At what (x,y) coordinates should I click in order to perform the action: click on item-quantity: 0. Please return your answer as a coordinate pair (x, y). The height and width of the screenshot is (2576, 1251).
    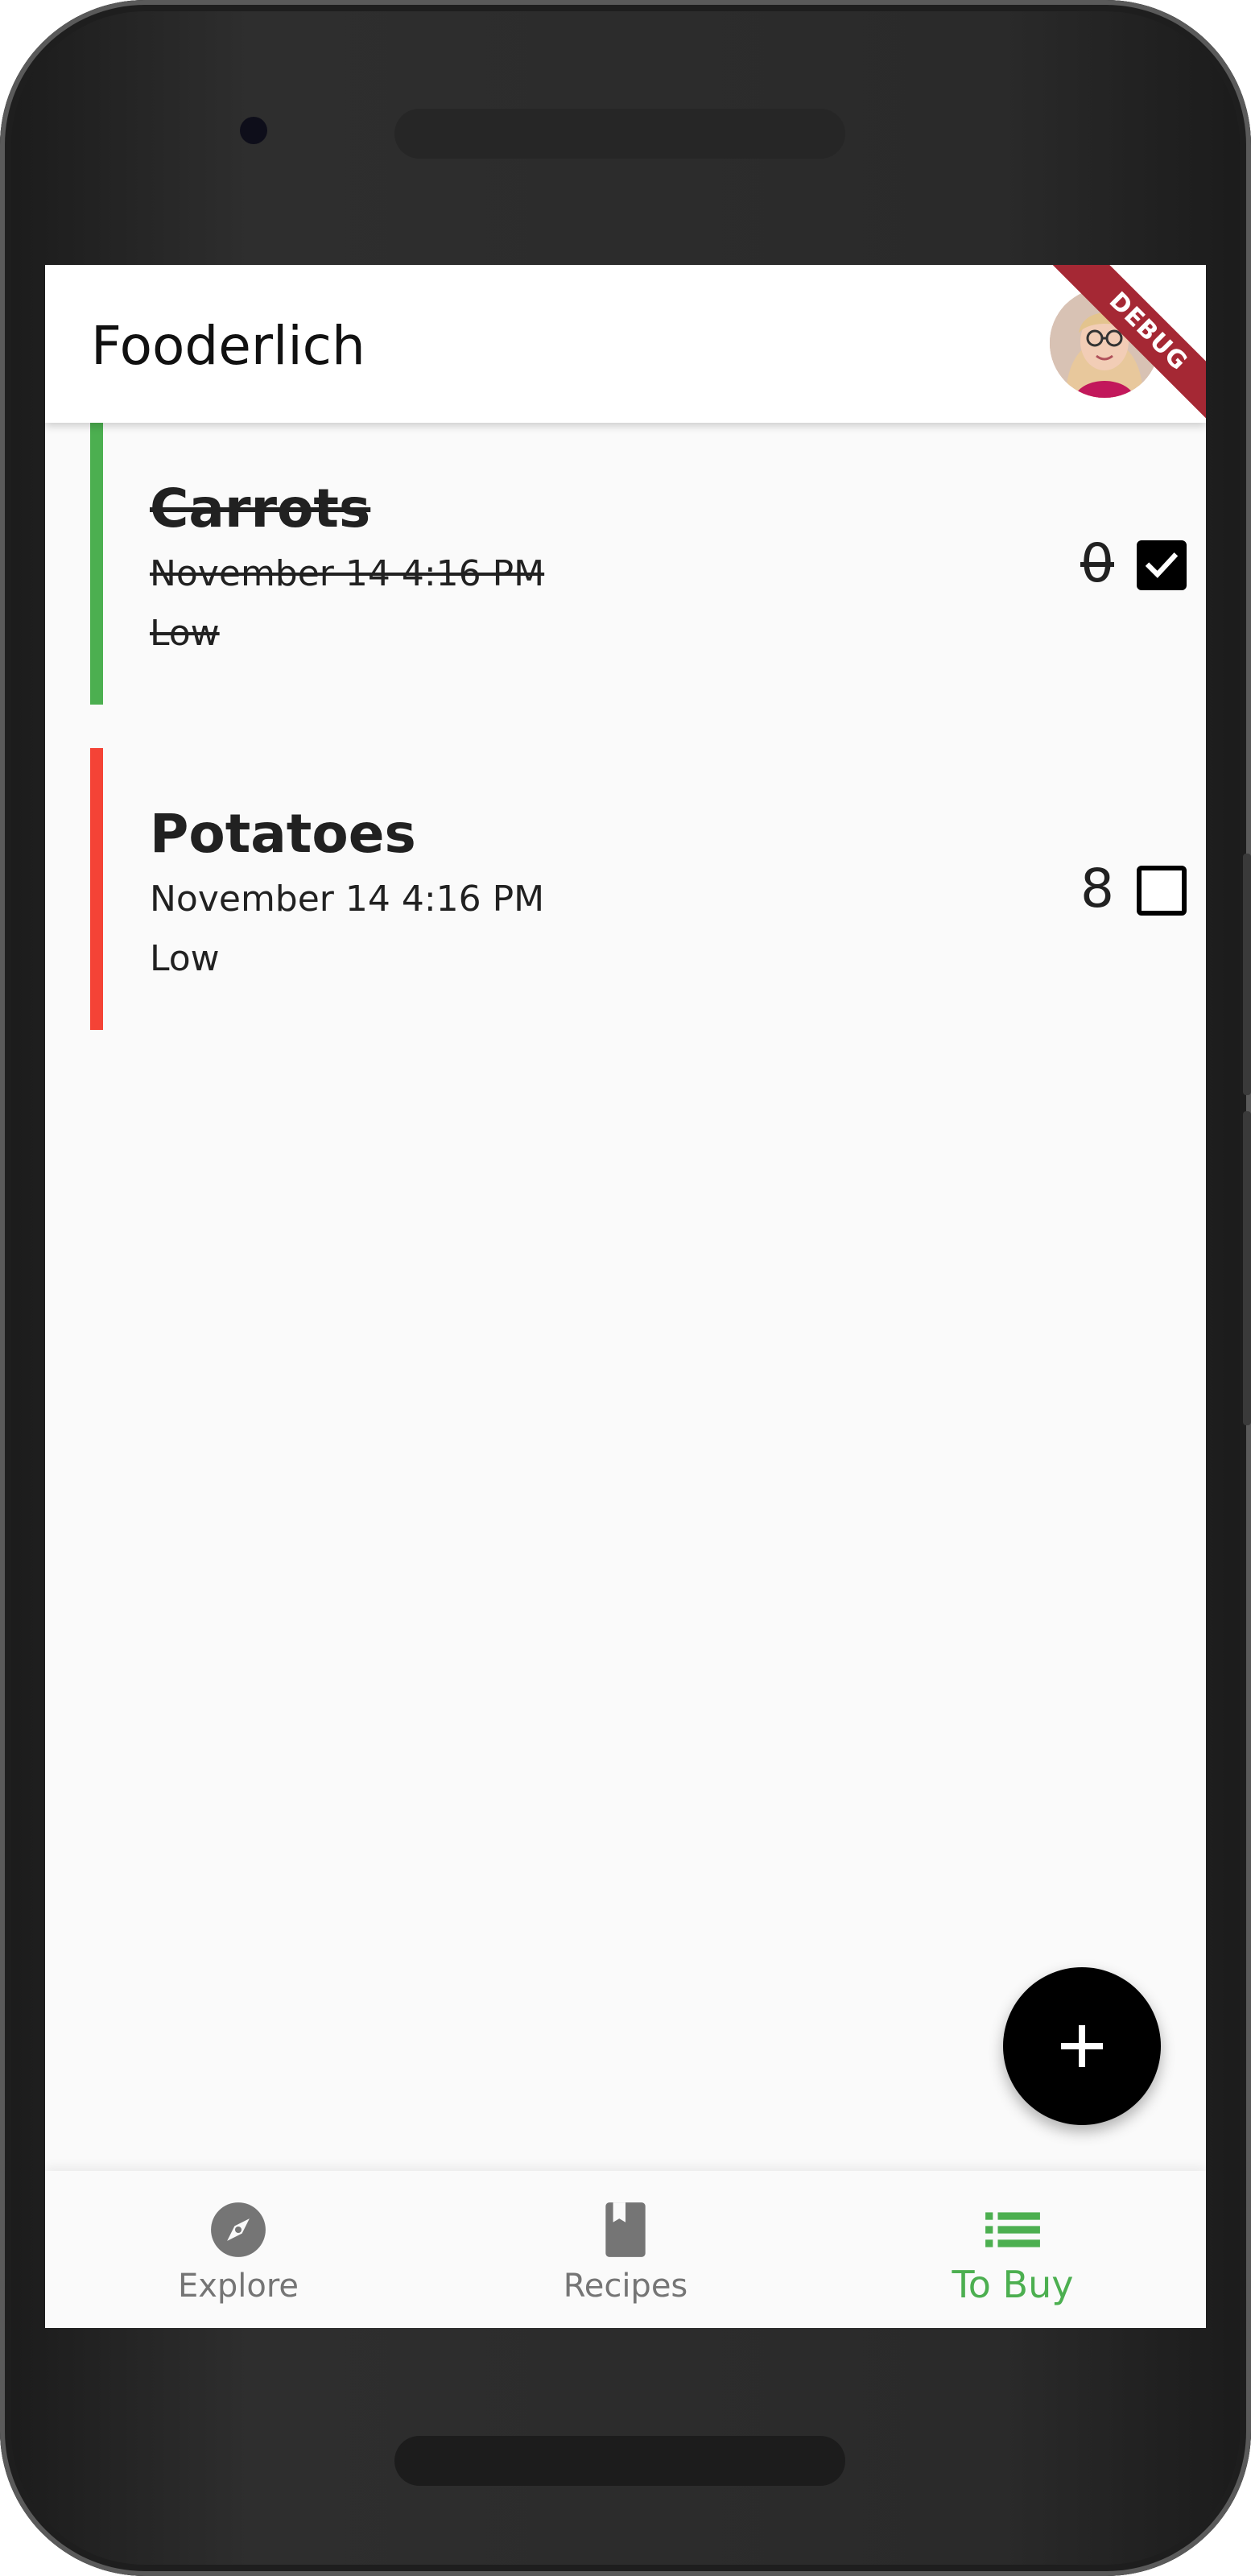
    Looking at the image, I should click on (1097, 563).